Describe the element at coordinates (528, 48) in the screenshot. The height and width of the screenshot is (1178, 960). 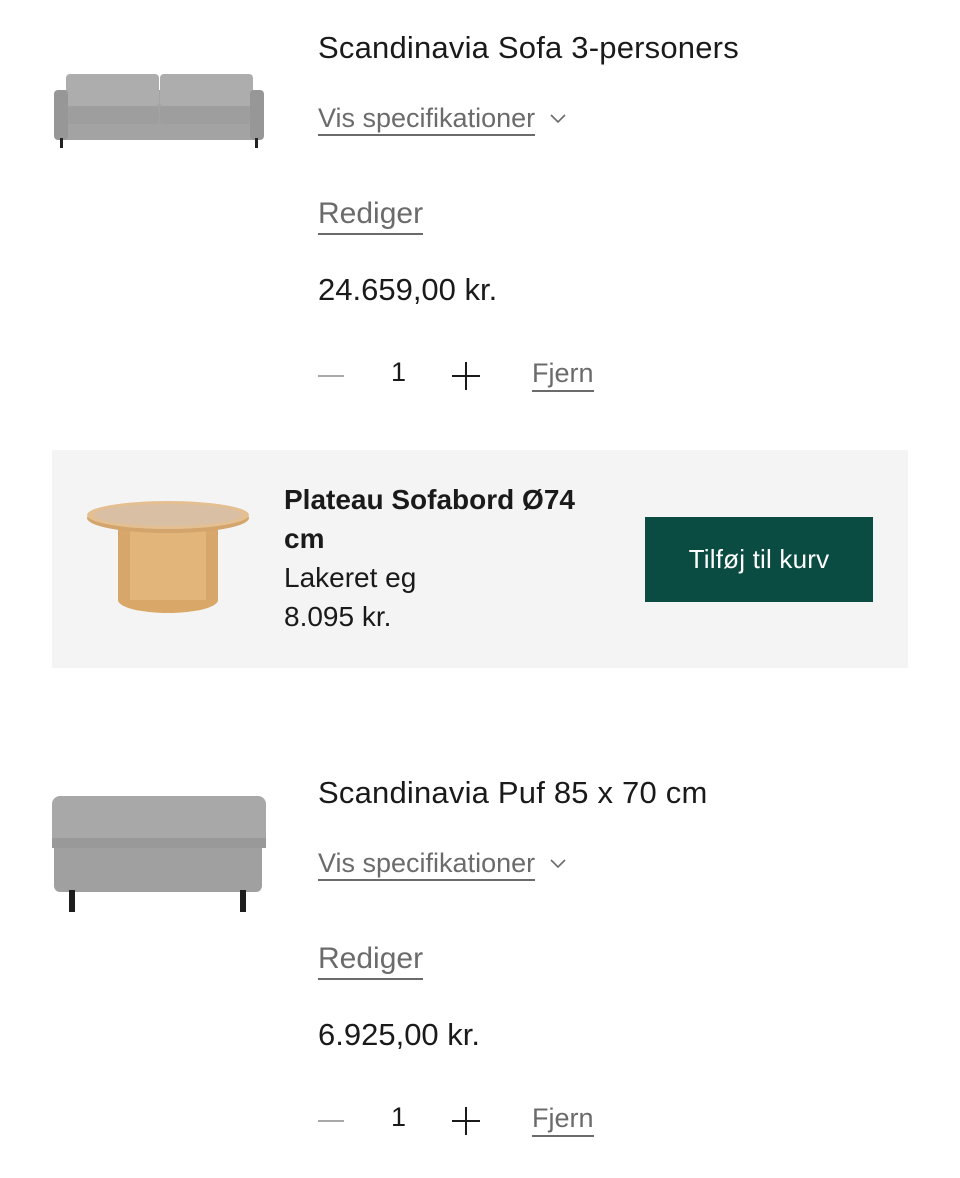
I see `product-title: Scandinavia Sofa 3-personers` at that location.